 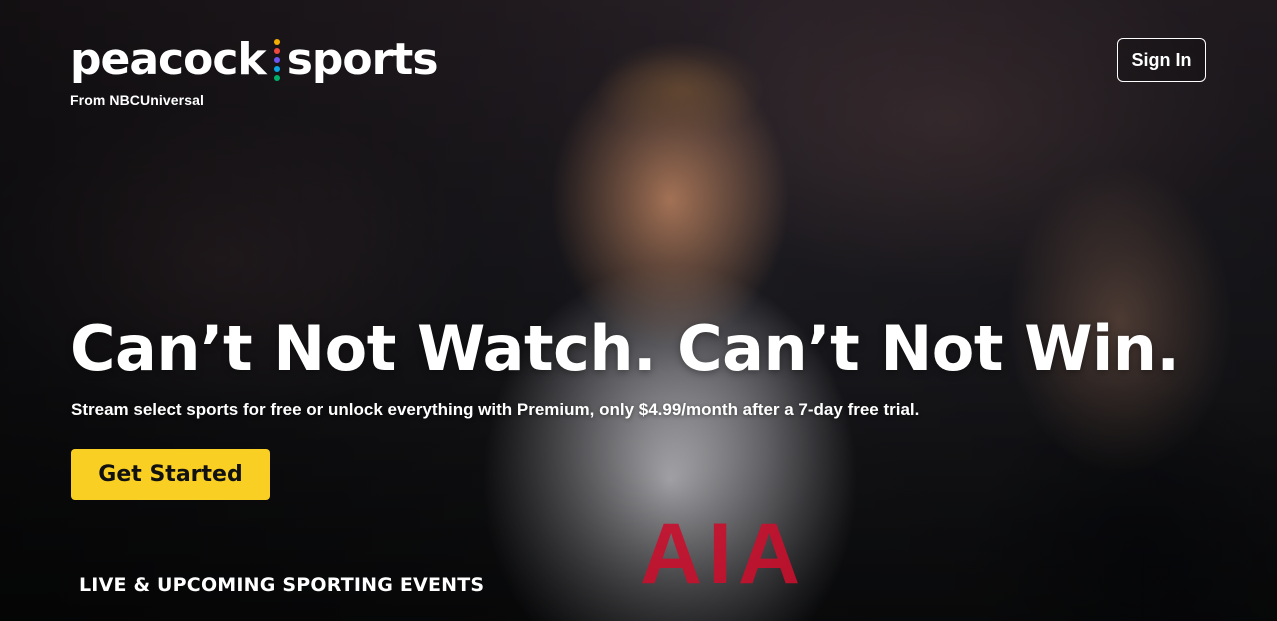 I want to click on logo-dots-icon, so click(x=276, y=60).